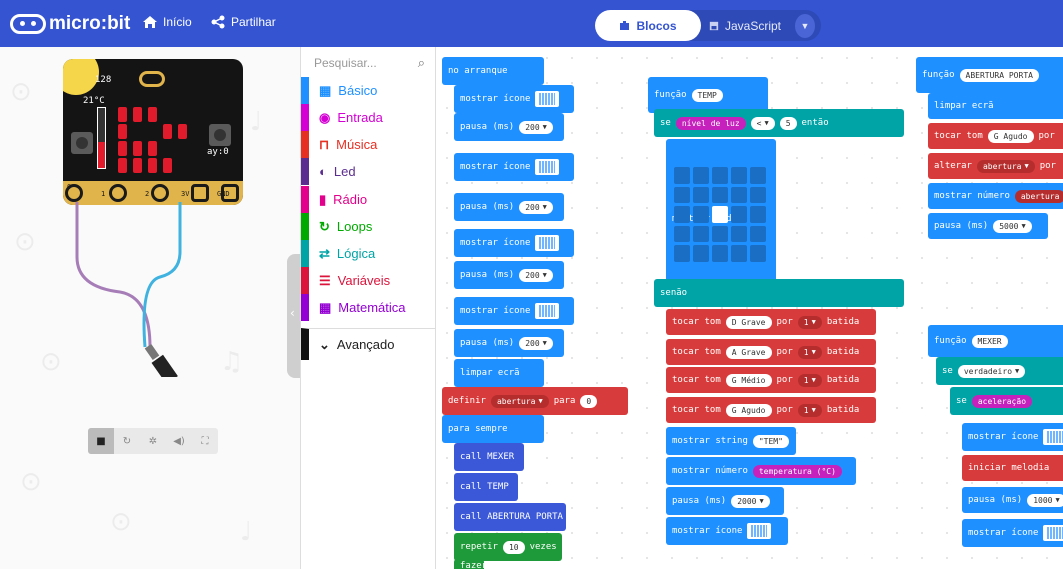 This screenshot has width=1063, height=569. What do you see at coordinates (101, 441) in the screenshot?
I see `stop-icon: ■` at bounding box center [101, 441].